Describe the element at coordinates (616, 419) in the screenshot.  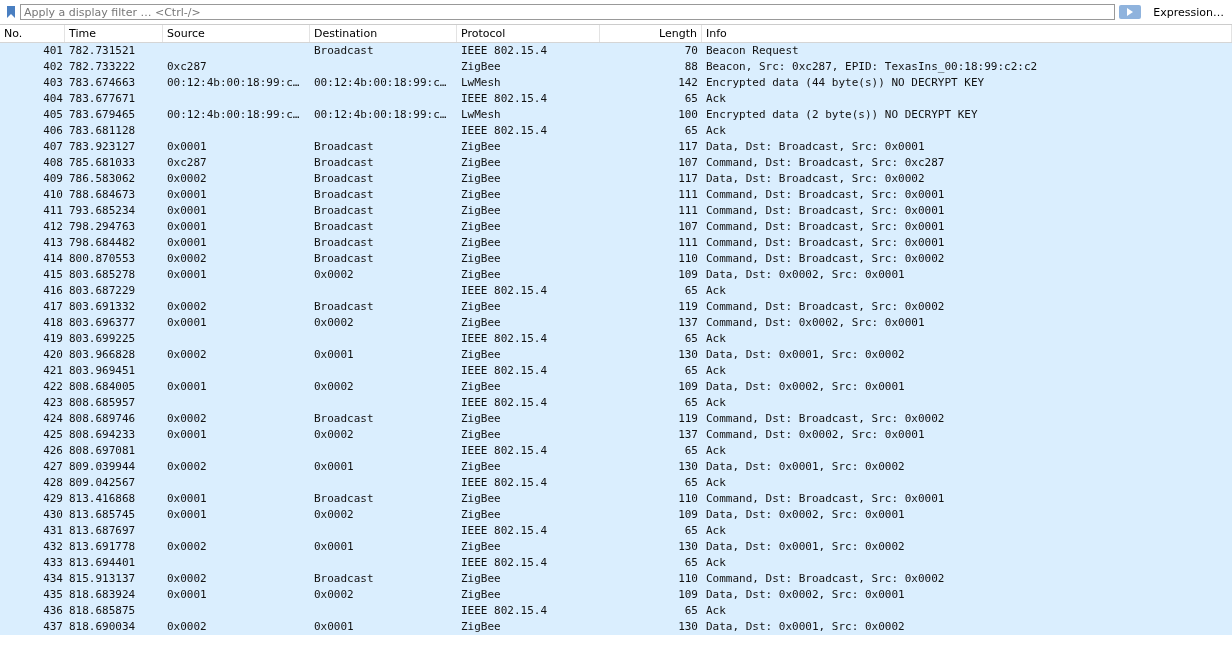
I see `packet-row: 424 808.689746 0x0002 Broadcast ZigBee 119 Command, Dst: Broadcast, Src: 0x0002` at that location.